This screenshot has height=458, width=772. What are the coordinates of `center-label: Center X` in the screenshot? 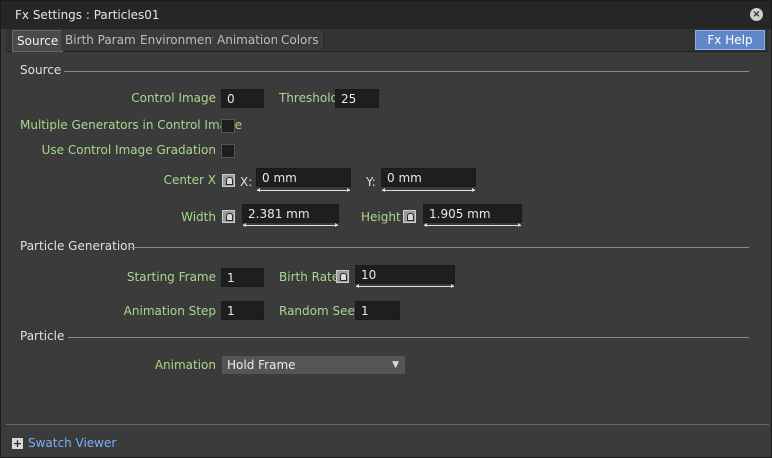 It's located at (189, 180).